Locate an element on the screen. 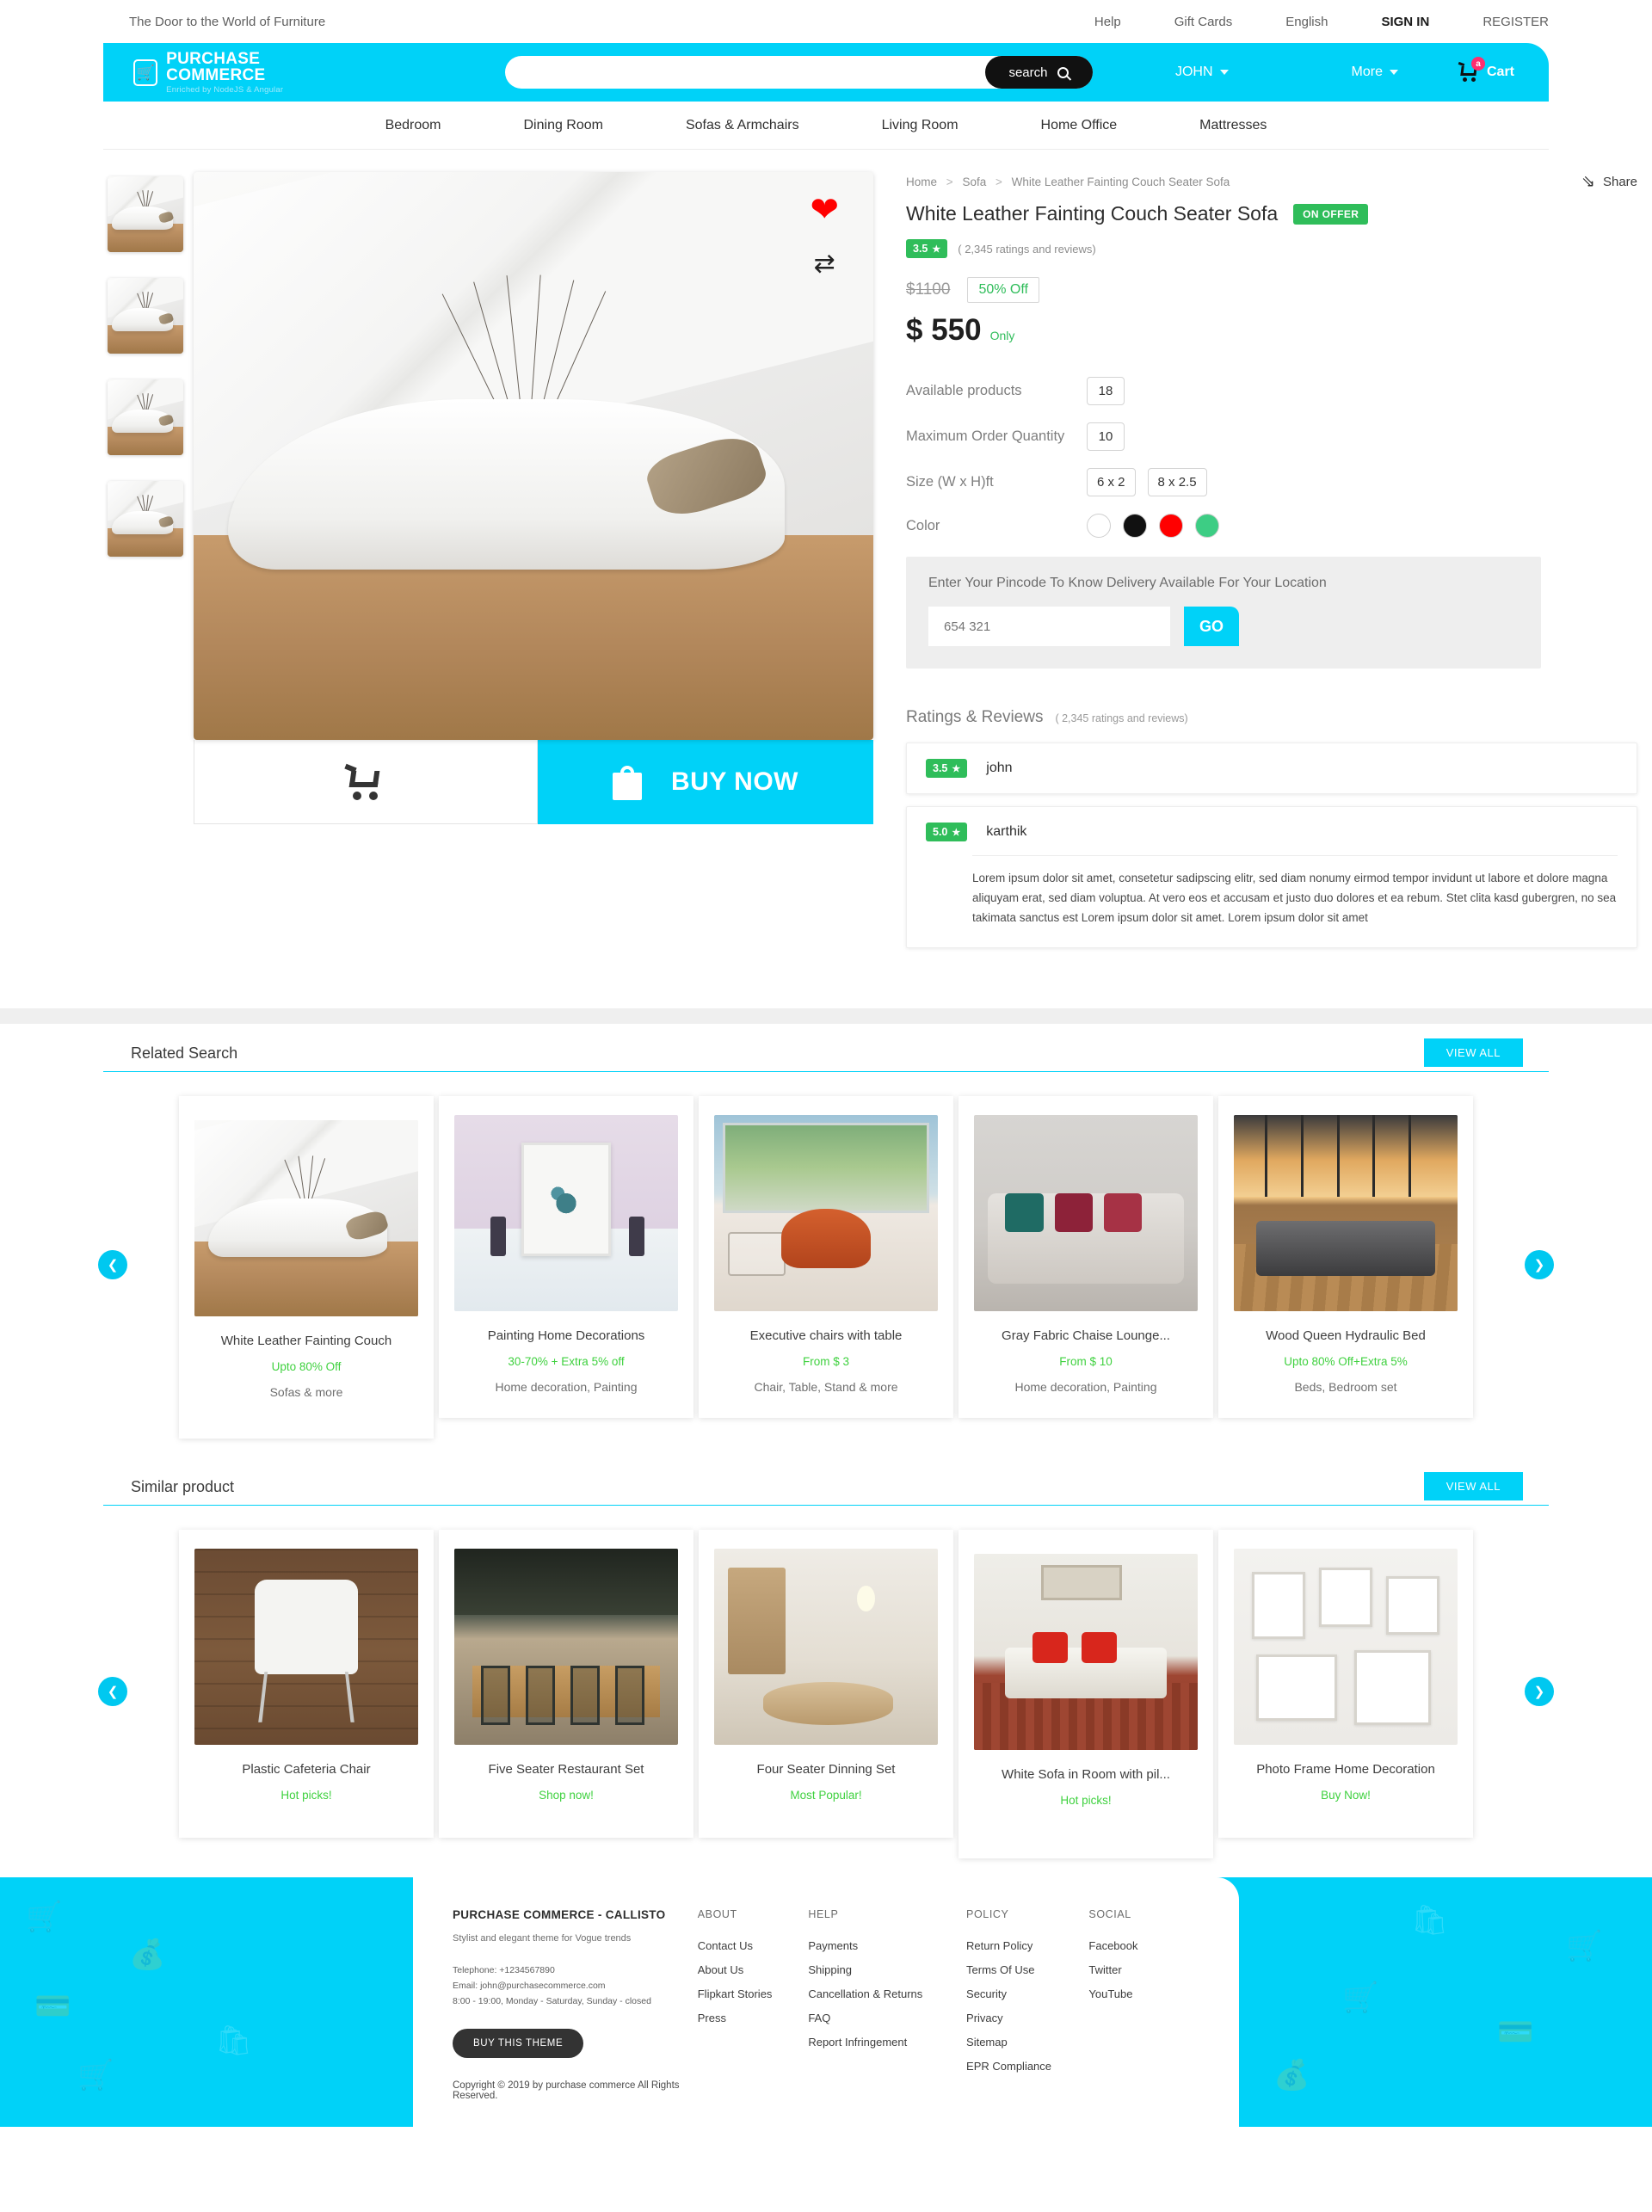  nav-item-sofas-armchairs: Sofas & Armchairs is located at coordinates (742, 125).